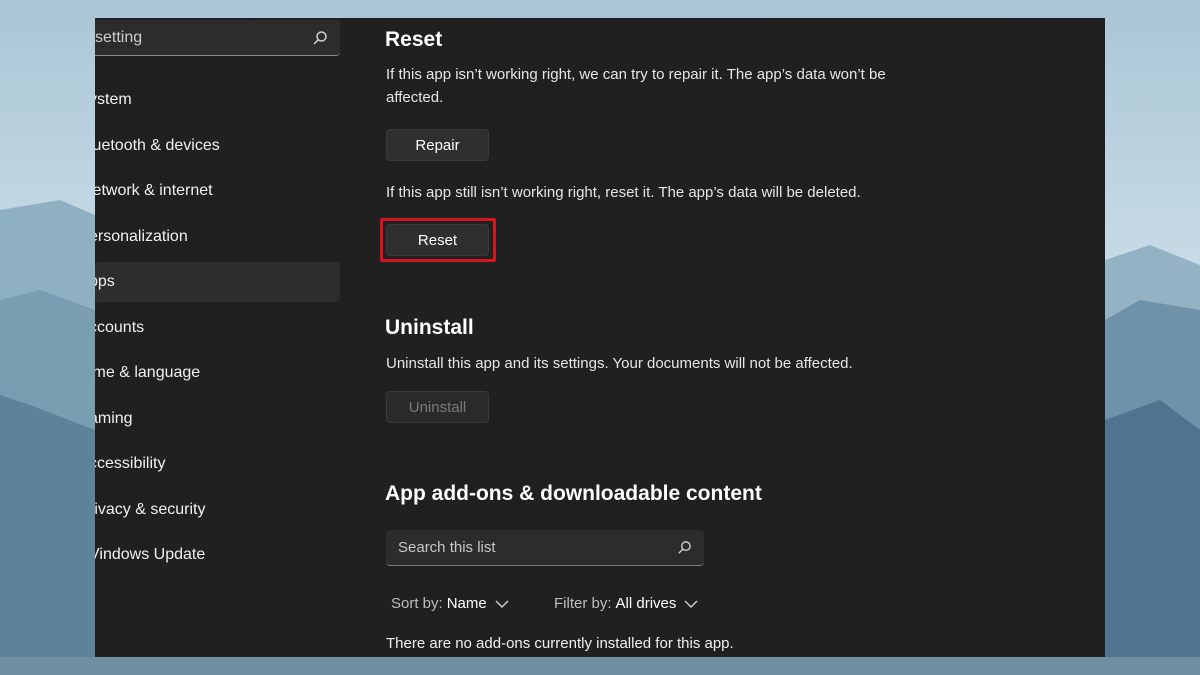 The height and width of the screenshot is (675, 1200). What do you see at coordinates (157, 145) in the screenshot?
I see `sidebar-item-label: luetooth & devices` at bounding box center [157, 145].